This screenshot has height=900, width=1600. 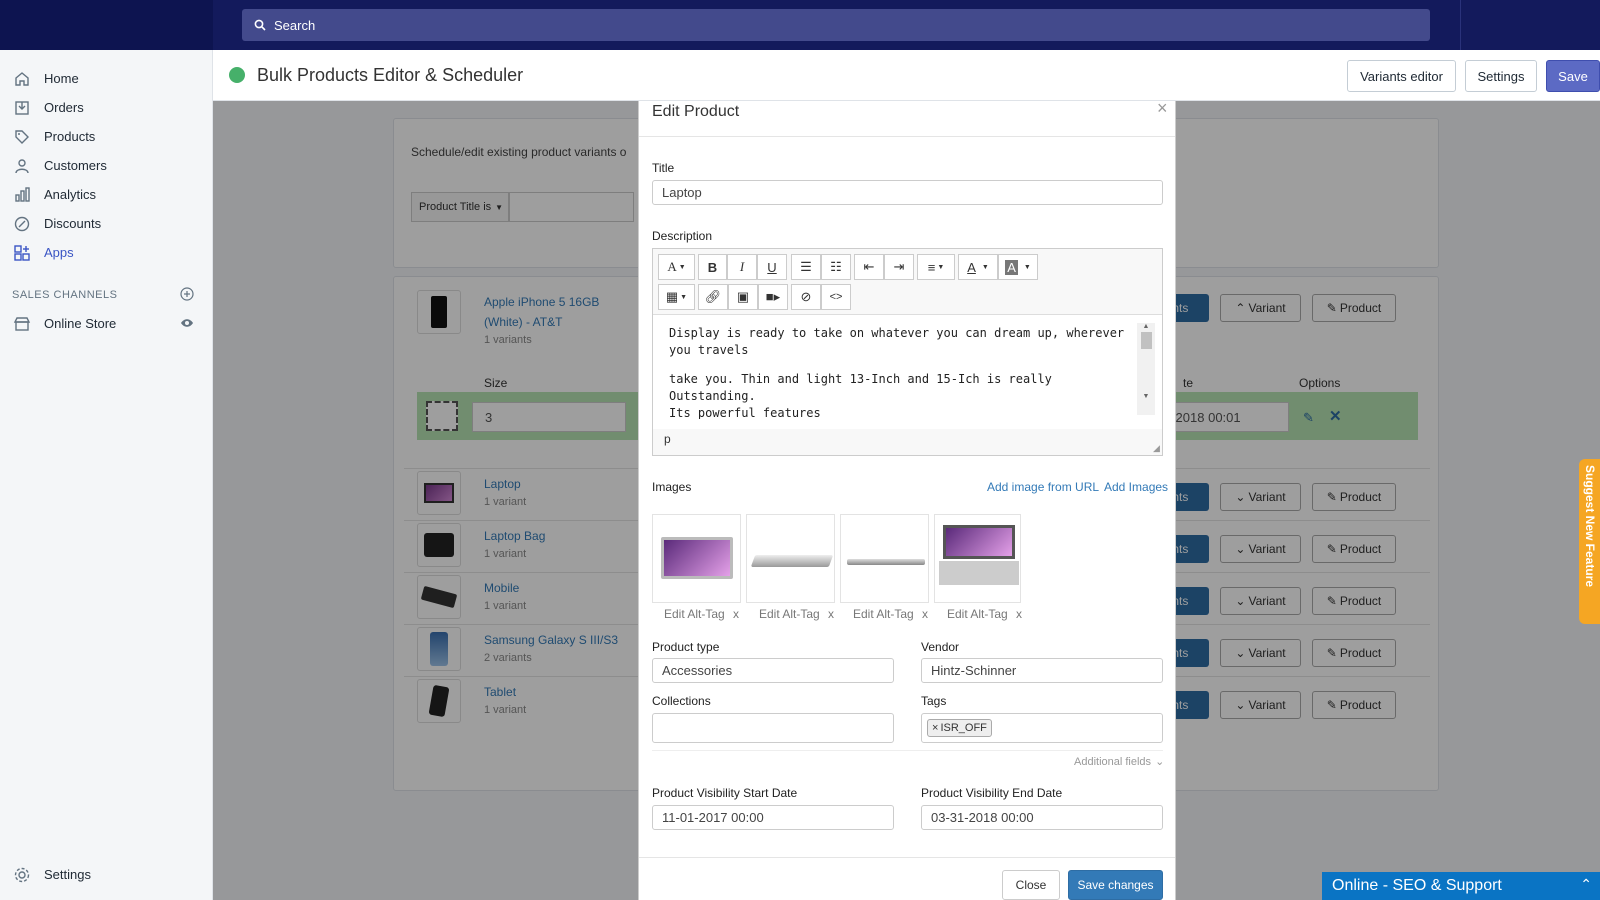 I want to click on numbered-list-icon: ☷, so click(x=836, y=266).